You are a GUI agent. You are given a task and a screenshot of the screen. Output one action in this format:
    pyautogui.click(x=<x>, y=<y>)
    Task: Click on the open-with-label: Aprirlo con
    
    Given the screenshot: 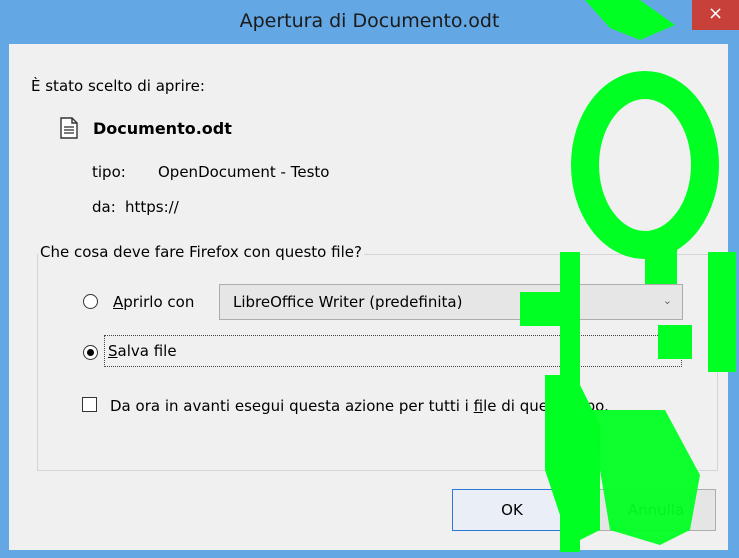 What is the action you would take?
    pyautogui.click(x=153, y=302)
    